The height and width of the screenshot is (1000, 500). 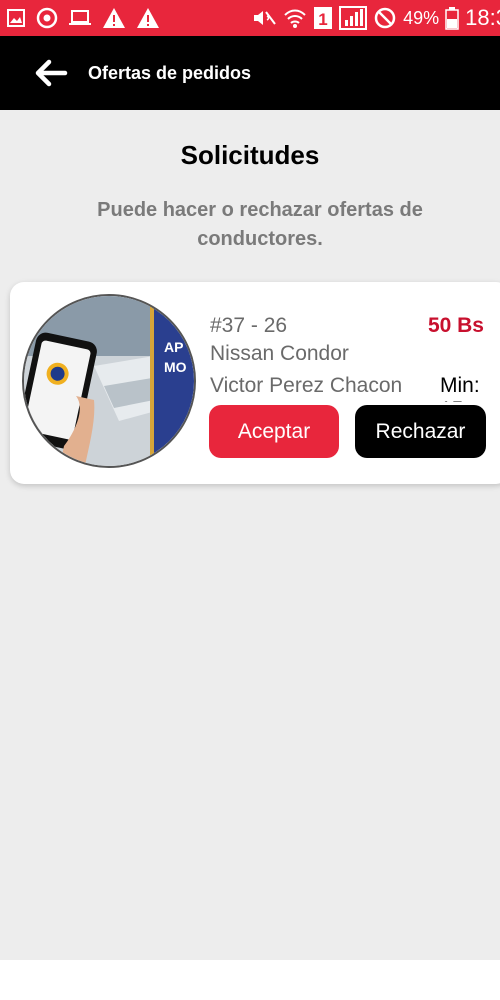 I want to click on app-bar: Ofertas de pedidos, so click(x=250, y=73).